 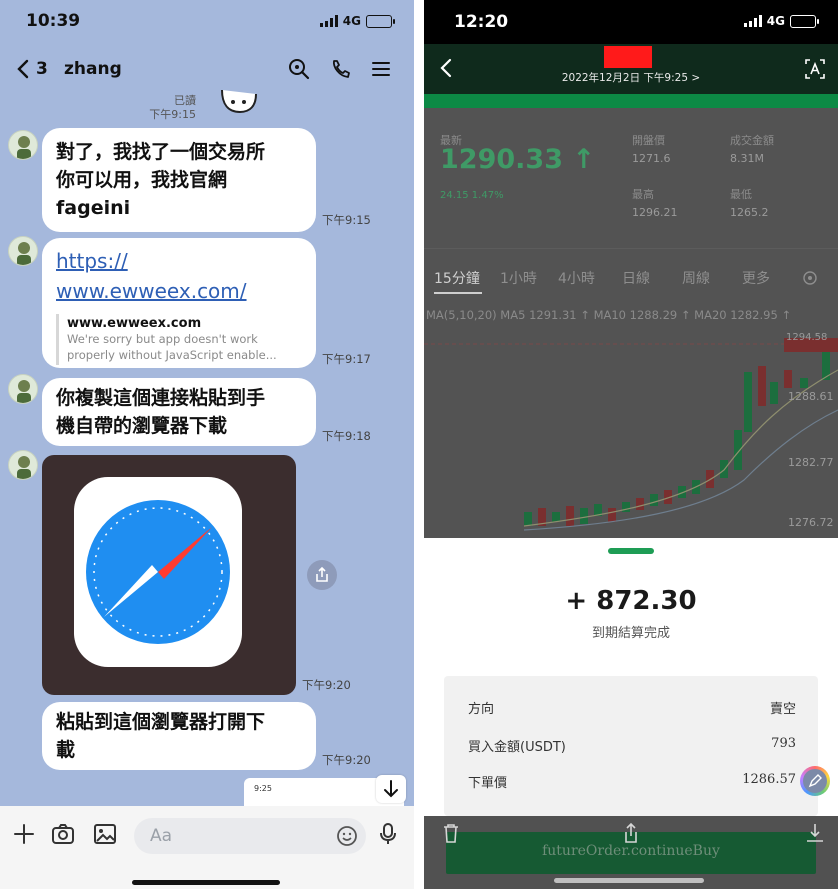 I want to click on open-label: 開盤價, so click(x=648, y=140).